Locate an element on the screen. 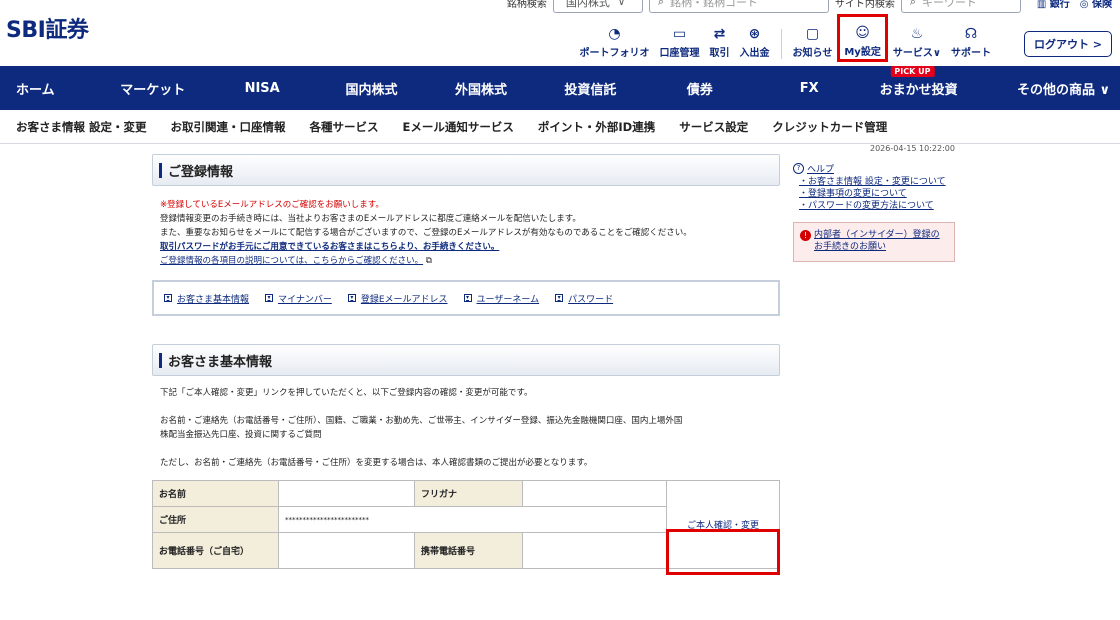 This screenshot has height=620, width=1120. insurance-link: ◎ 保険 is located at coordinates (1096, 5).